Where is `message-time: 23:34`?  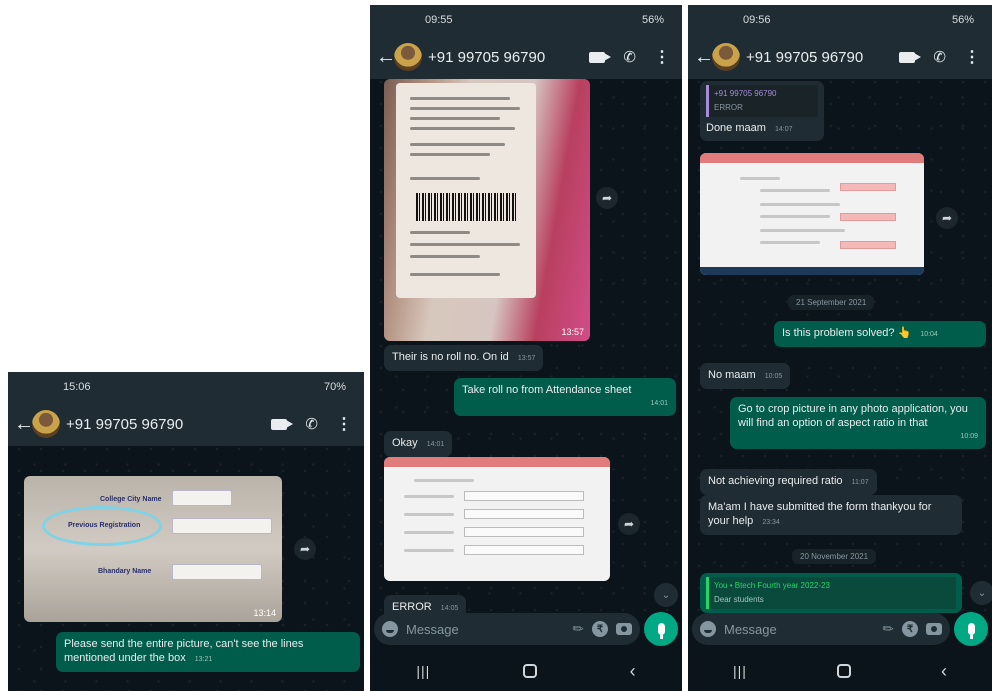
message-time: 23:34 is located at coordinates (771, 522).